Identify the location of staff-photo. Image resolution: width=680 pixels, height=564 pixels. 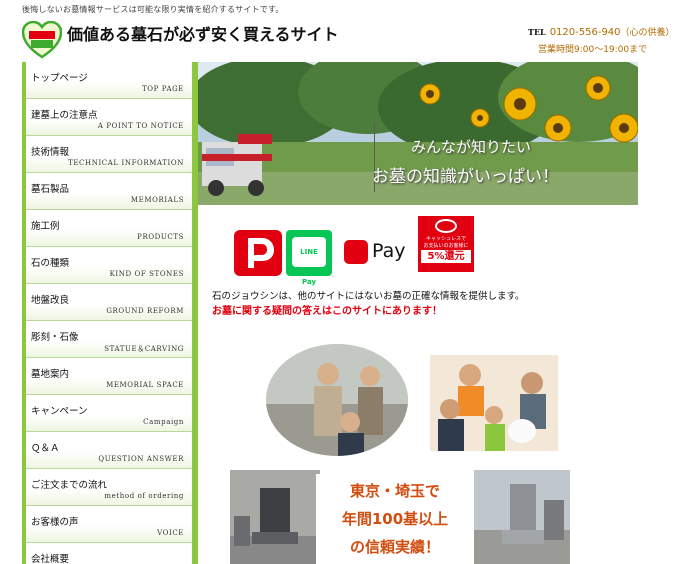
(337, 400).